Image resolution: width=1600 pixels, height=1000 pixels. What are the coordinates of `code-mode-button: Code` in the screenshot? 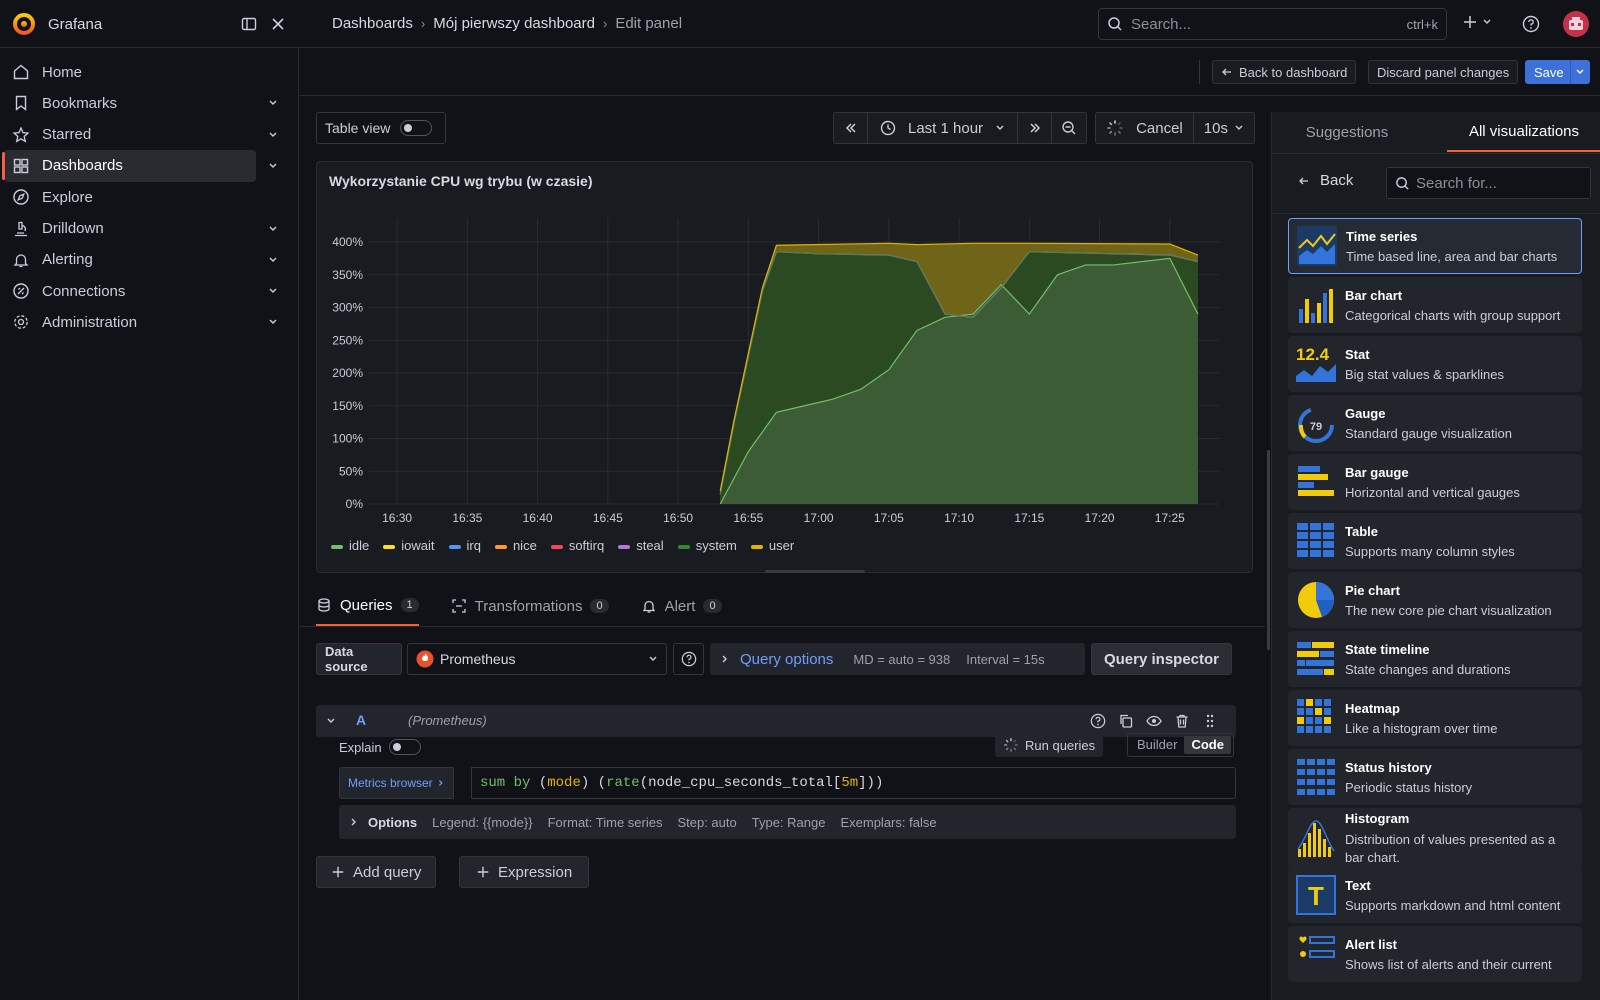 It's located at (1207, 745).